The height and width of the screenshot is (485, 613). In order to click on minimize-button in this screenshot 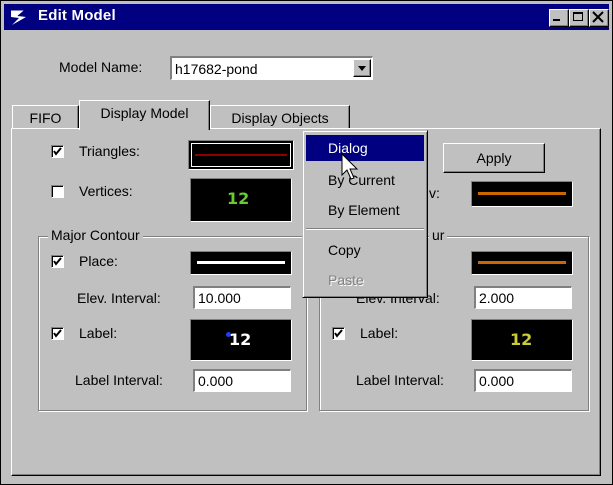, I will do `click(559, 18)`.